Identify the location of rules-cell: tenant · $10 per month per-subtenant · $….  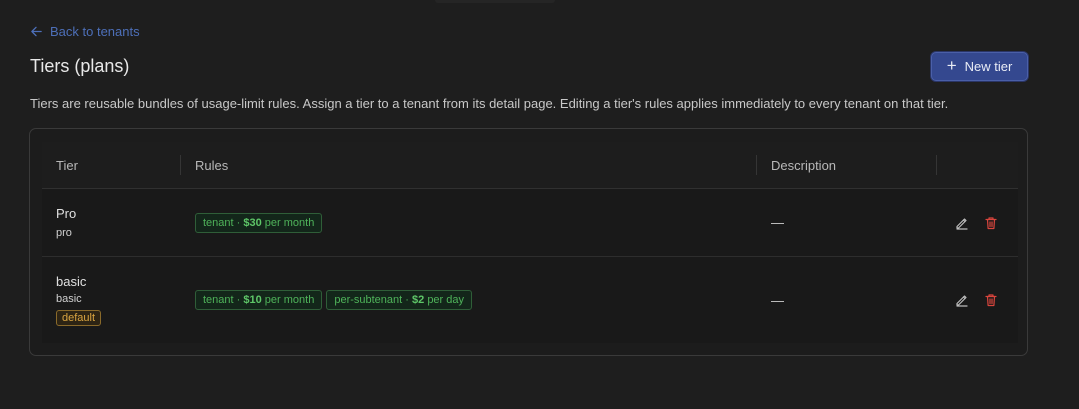
(469, 300).